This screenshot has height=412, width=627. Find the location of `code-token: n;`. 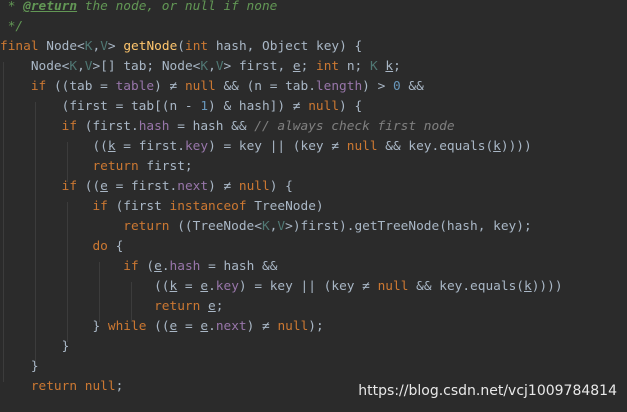

code-token: n; is located at coordinates (358, 66).